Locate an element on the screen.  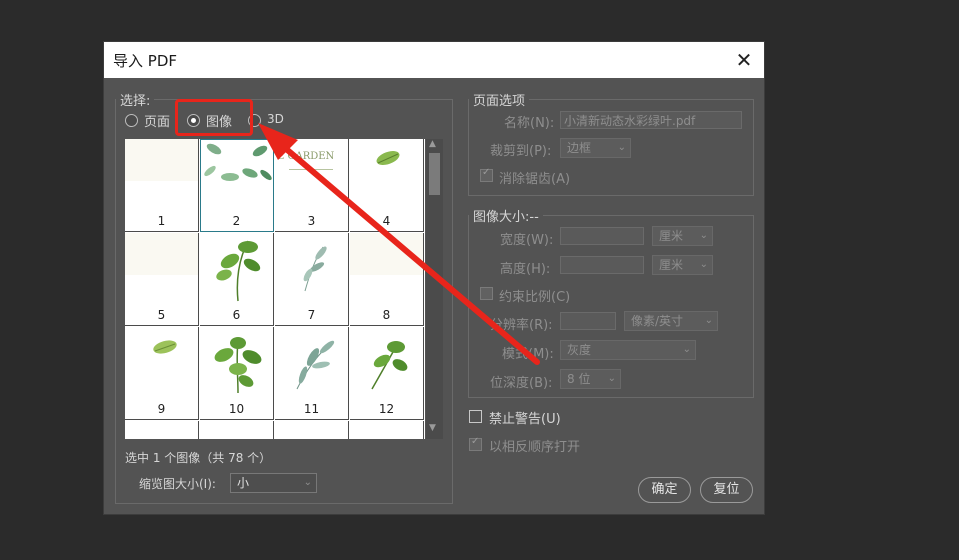
annotation-arrow-icon is located at coordinates (399, 244).